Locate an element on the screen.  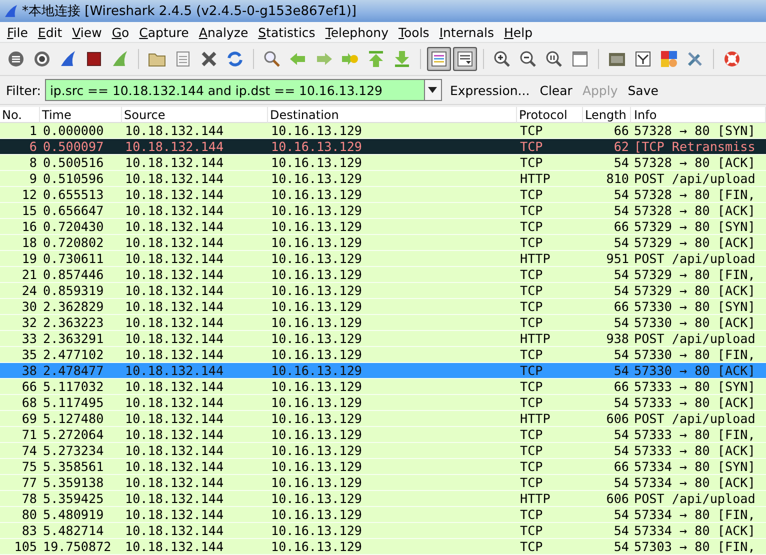
colorize-button is located at coordinates (439, 59).